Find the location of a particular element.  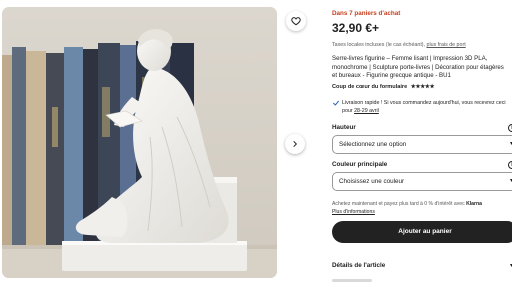

color-select-value: Choisissez une couleur is located at coordinates (372, 181).